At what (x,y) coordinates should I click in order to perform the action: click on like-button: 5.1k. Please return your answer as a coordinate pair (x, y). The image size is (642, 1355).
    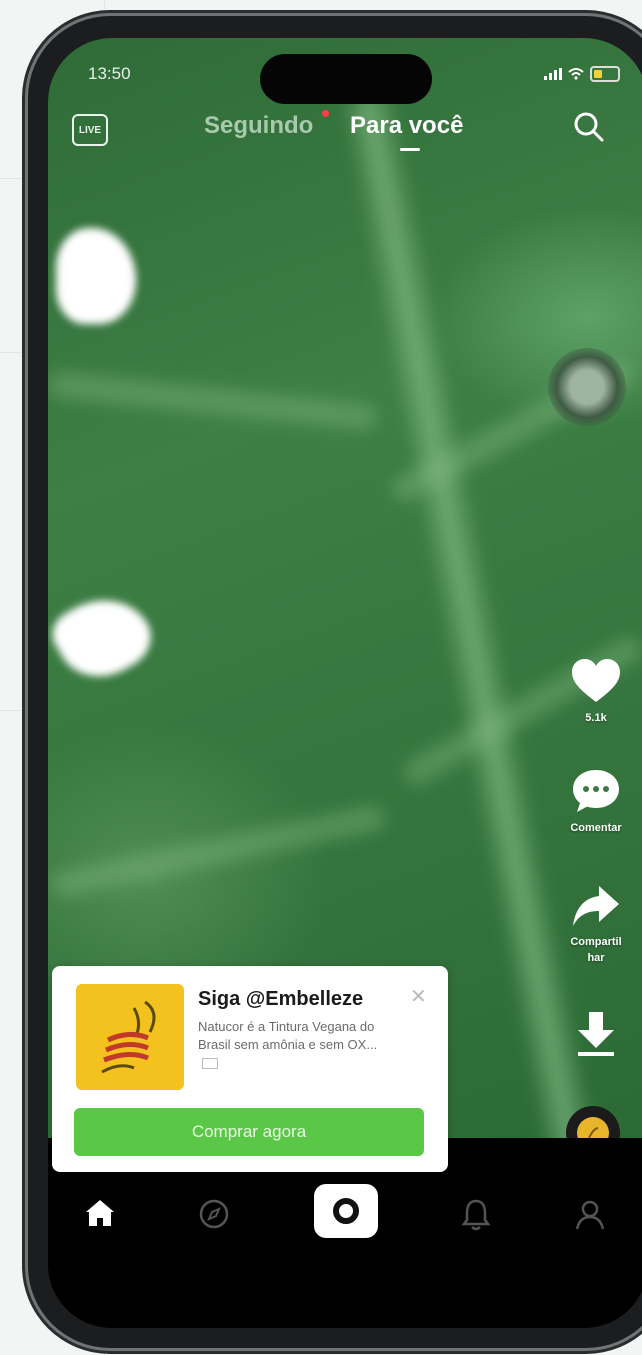
    Looking at the image, I should click on (593, 692).